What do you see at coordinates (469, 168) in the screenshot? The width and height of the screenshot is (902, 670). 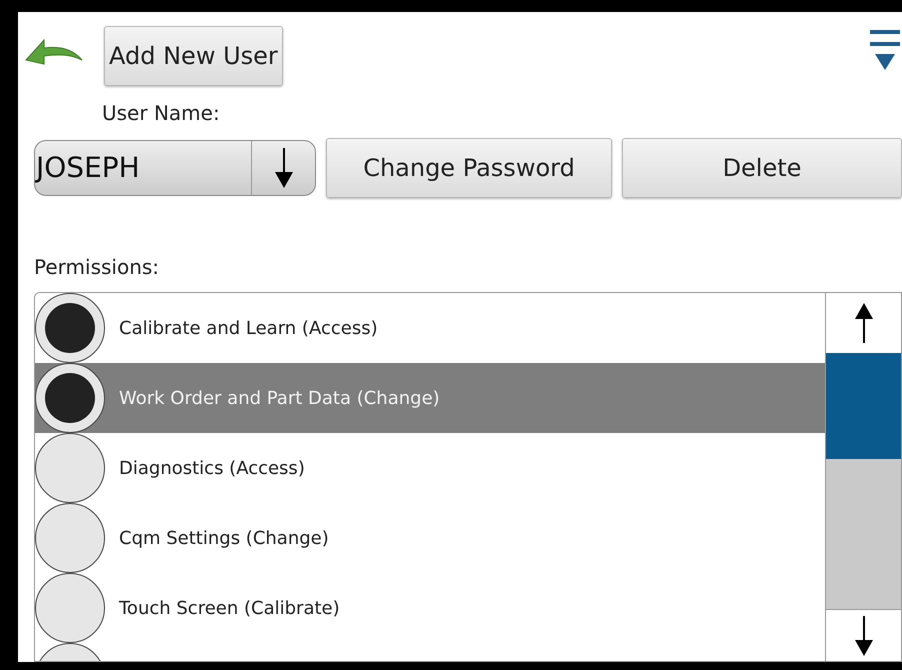 I see `change-password-button: Change Password` at bounding box center [469, 168].